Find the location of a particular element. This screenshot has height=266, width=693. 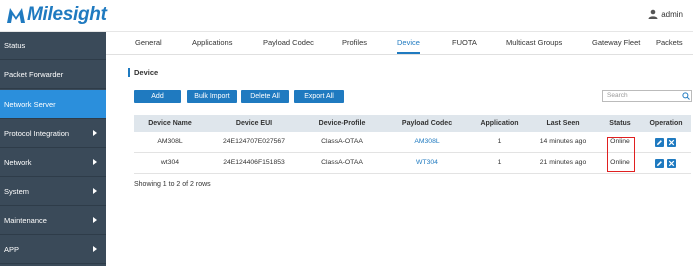

page-title: Device is located at coordinates (143, 72).